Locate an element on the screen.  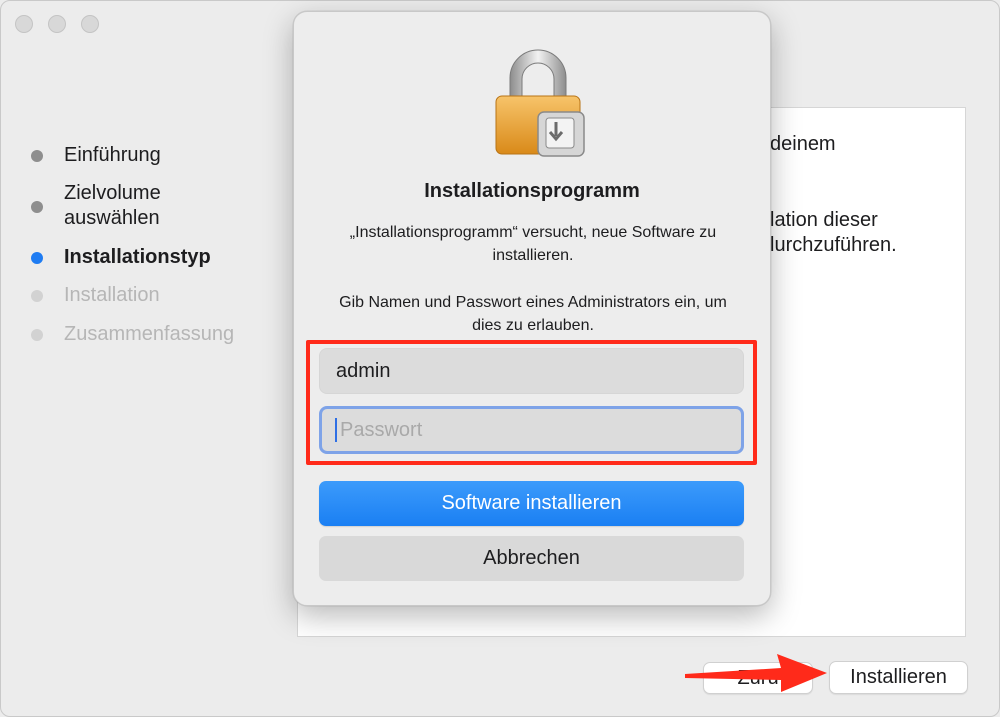
software-install-button: Software installieren is located at coordinates (531, 503).